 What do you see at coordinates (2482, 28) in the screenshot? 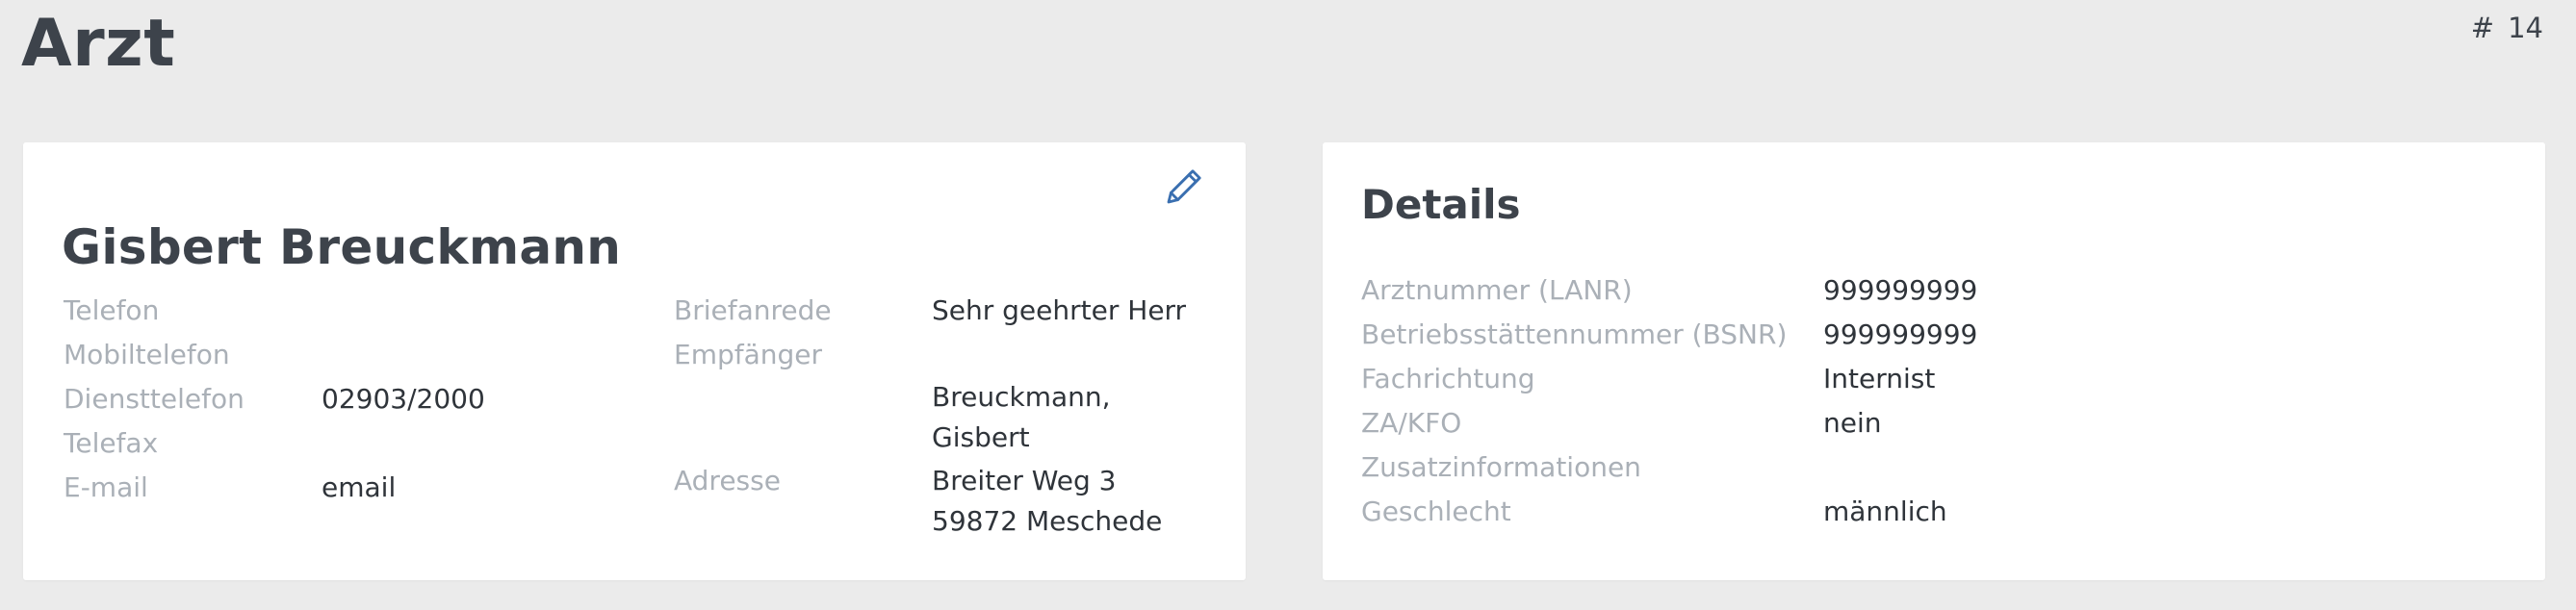
I see `hash-symbol: #` at bounding box center [2482, 28].